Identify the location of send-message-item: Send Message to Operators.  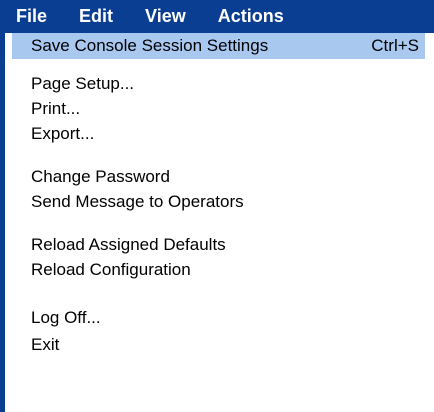
(137, 202).